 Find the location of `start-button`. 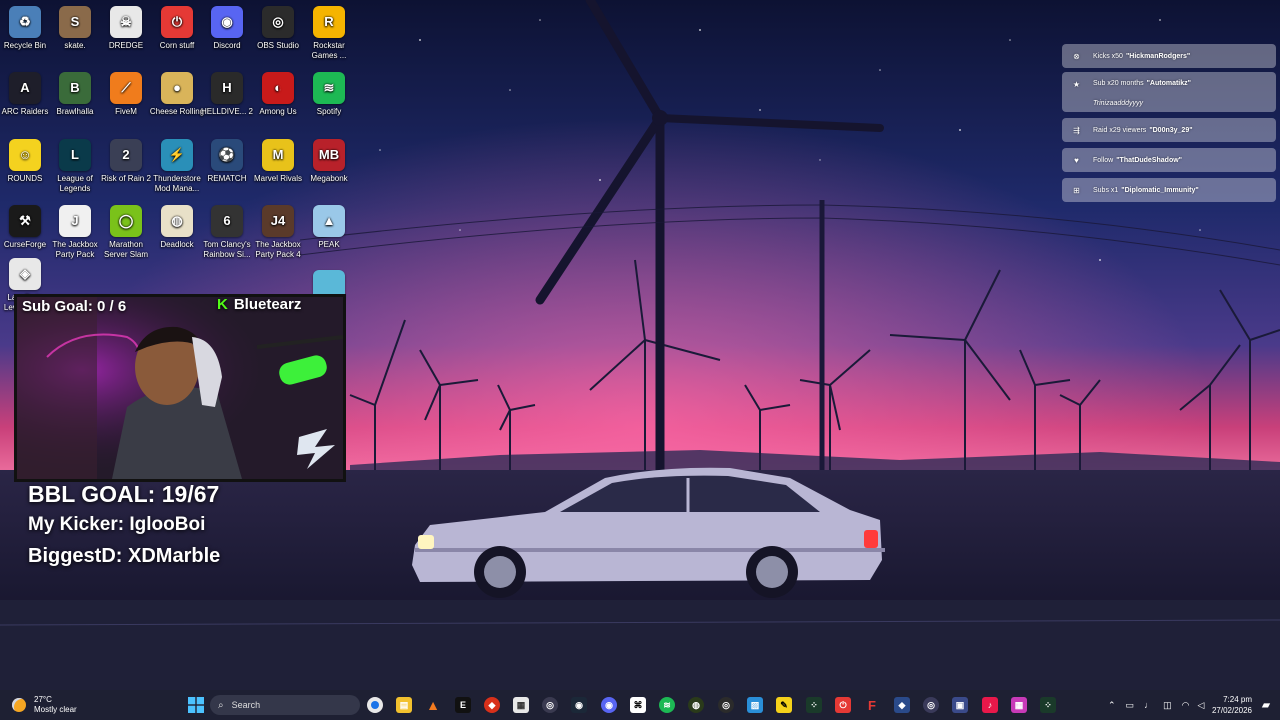

start-button is located at coordinates (196, 705).